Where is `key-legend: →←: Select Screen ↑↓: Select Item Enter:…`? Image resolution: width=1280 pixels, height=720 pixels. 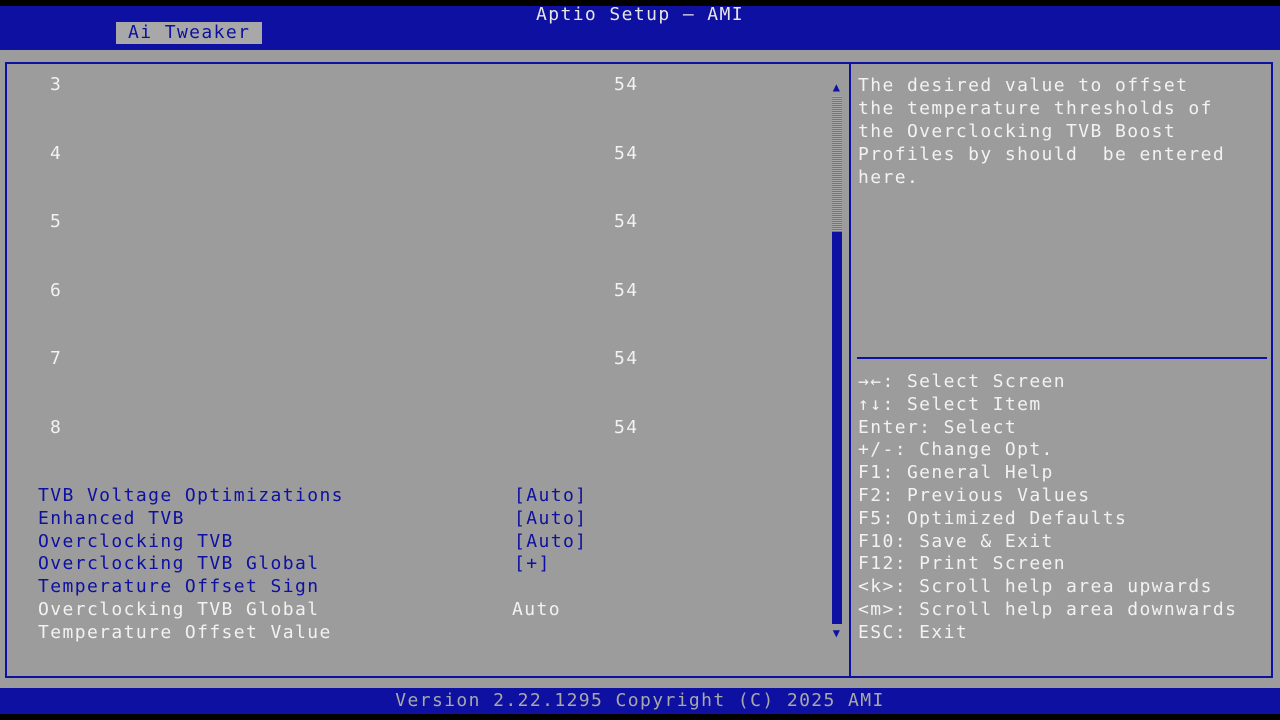 key-legend: →←: Select Screen ↑↓: Select Item Enter:… is located at coordinates (1063, 508).